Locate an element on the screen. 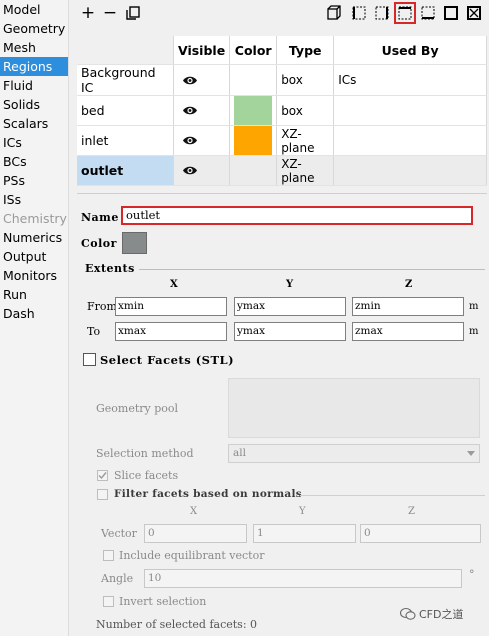  type-column-header: Type is located at coordinates (305, 50).